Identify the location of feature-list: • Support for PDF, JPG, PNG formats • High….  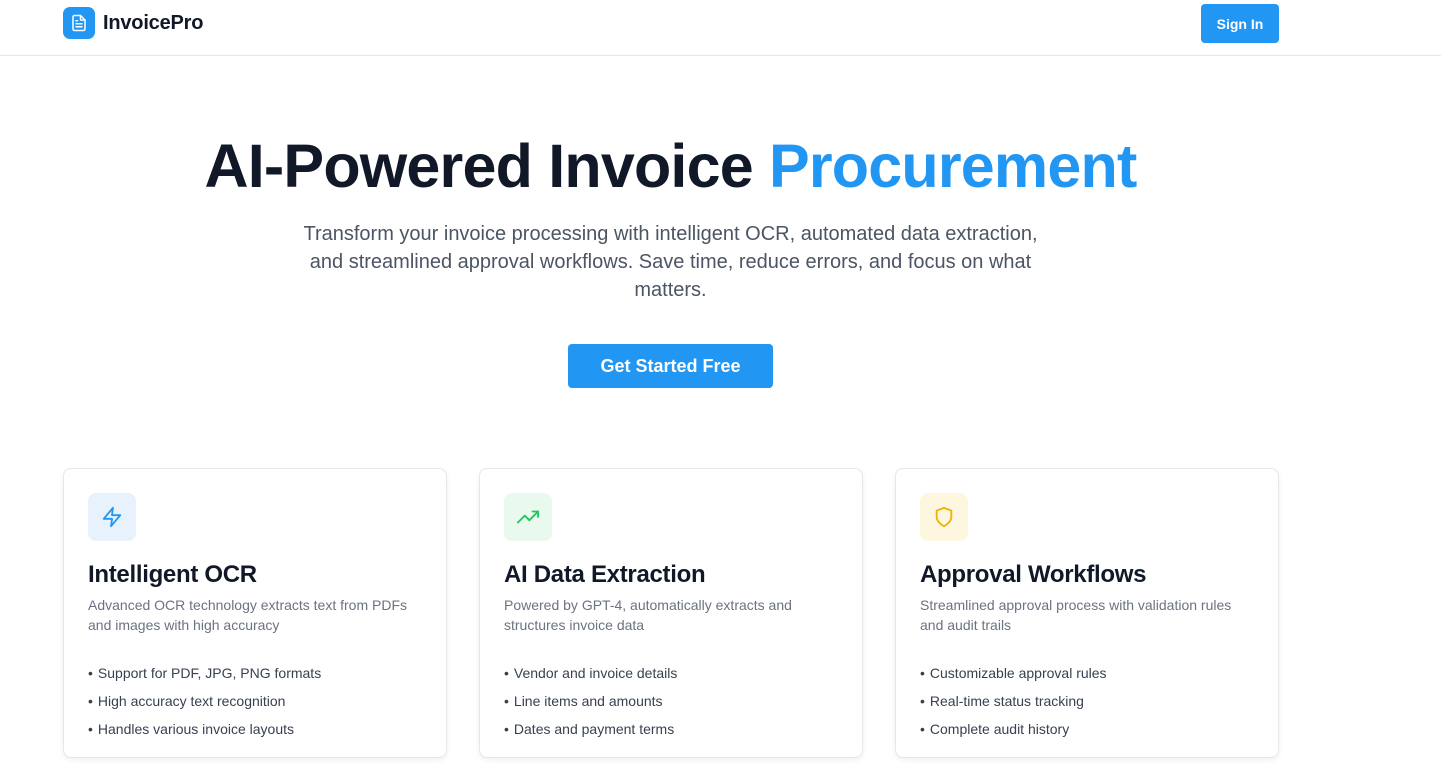
(255, 701).